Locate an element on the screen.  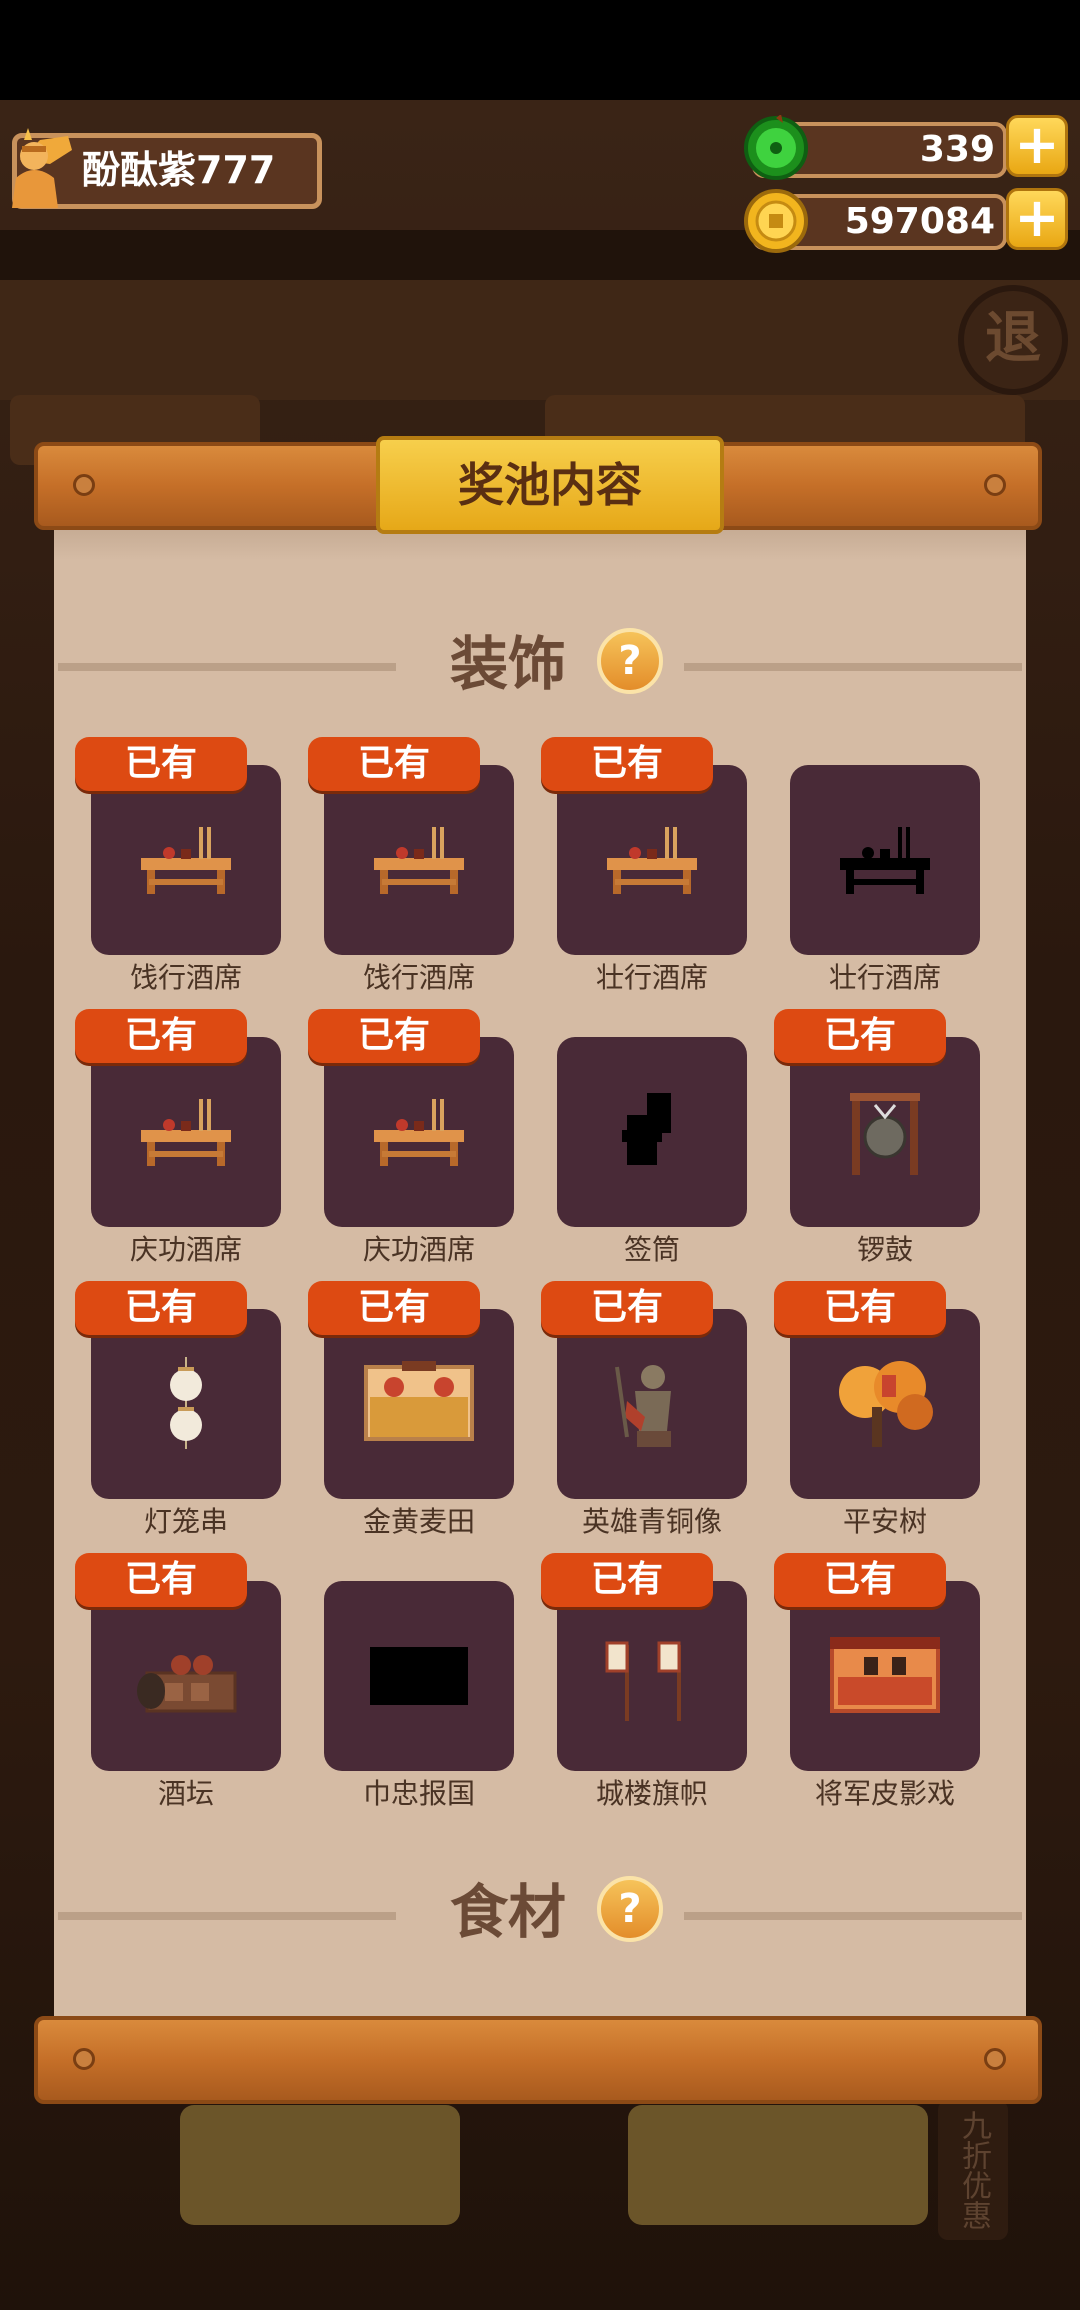
exit-button: 退 is located at coordinates (1013, 340).